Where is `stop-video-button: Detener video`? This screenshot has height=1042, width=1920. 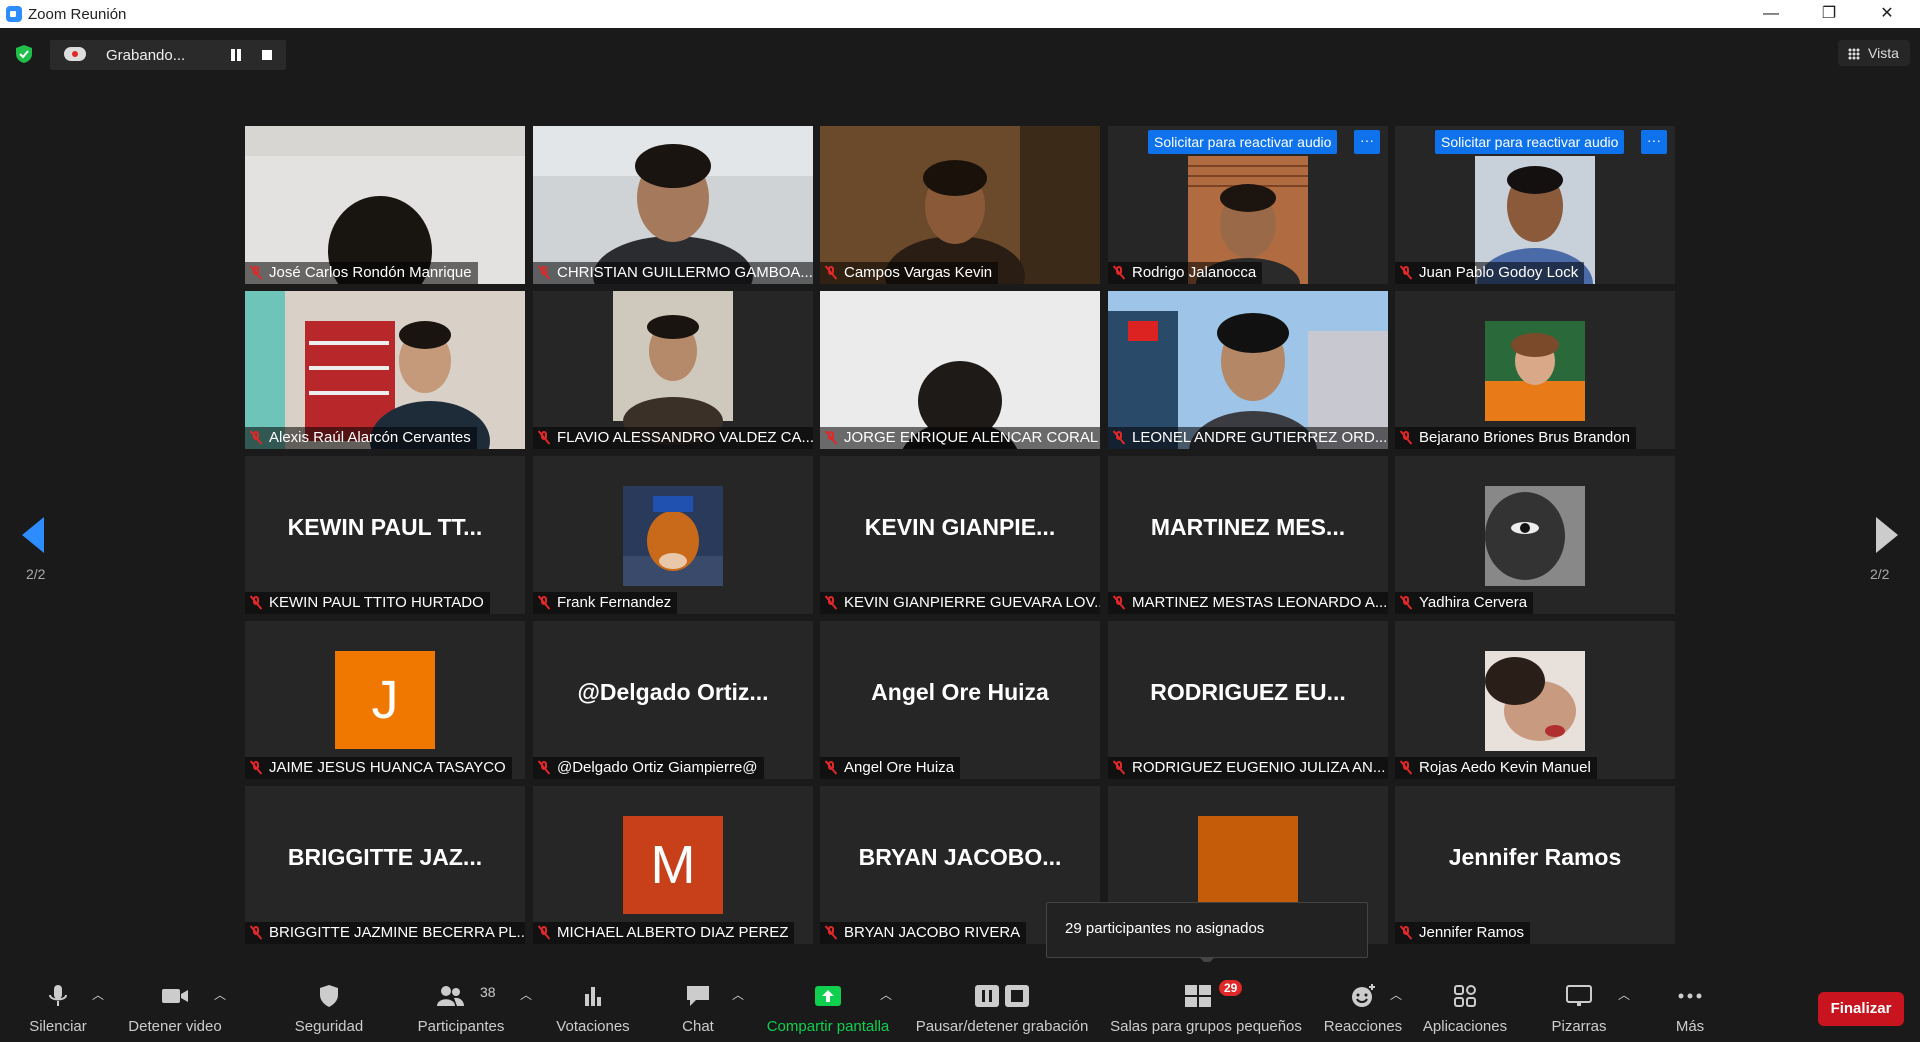
stop-video-button: Detener video is located at coordinates (175, 1002).